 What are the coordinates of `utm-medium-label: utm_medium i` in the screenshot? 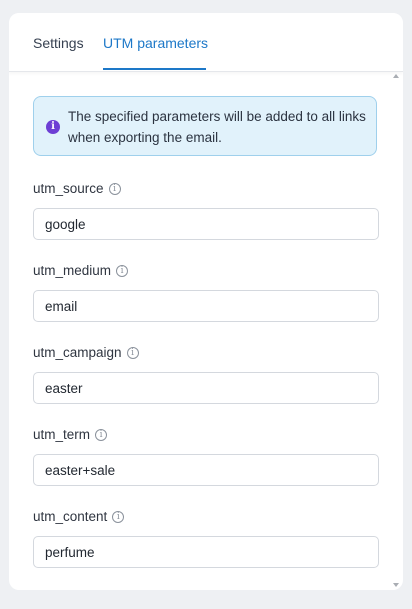 It's located at (81, 271).